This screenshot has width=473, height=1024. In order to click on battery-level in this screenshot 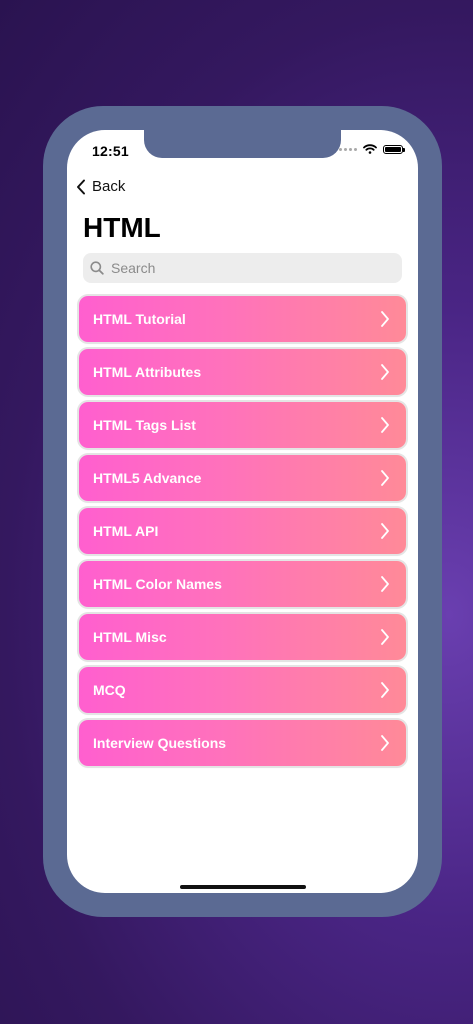, I will do `click(393, 149)`.